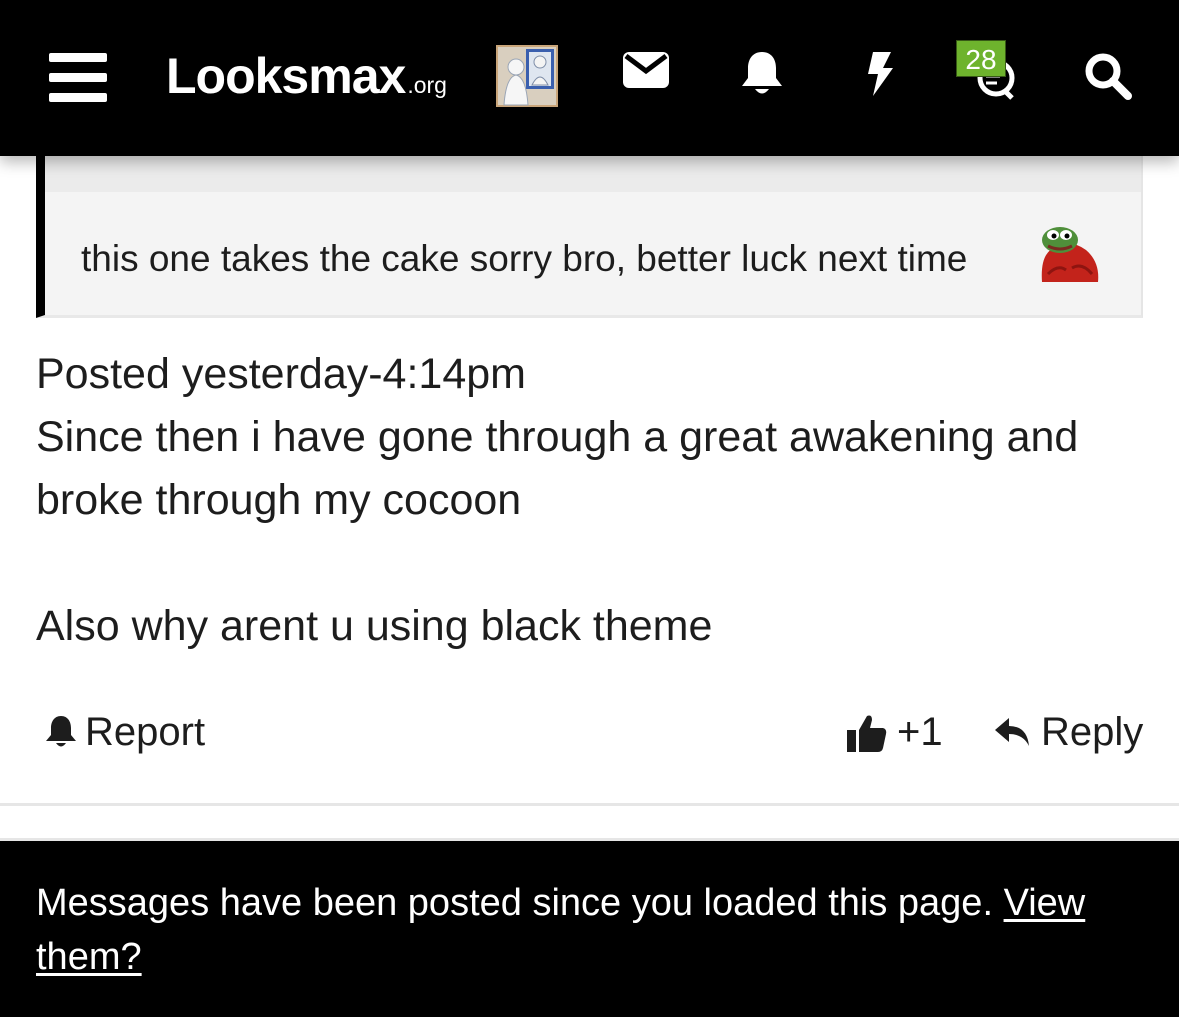 Image resolution: width=1179 pixels, height=1017 pixels. What do you see at coordinates (646, 77) in the screenshot?
I see `mail-icon` at bounding box center [646, 77].